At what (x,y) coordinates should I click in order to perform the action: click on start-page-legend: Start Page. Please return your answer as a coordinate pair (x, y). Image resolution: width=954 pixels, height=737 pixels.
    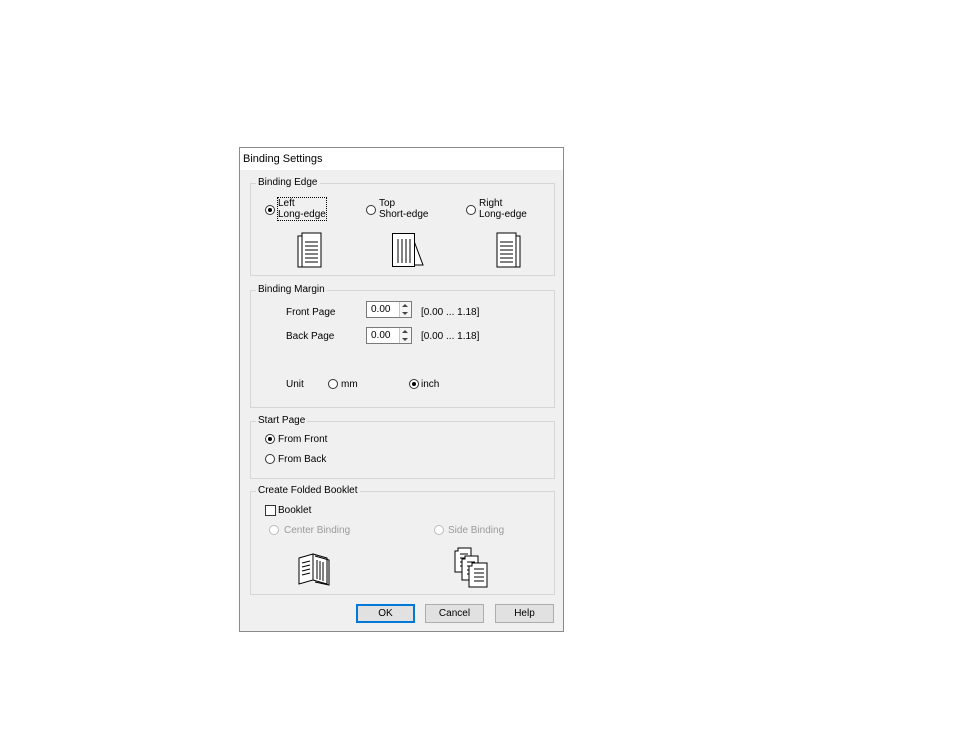
    Looking at the image, I should click on (282, 420).